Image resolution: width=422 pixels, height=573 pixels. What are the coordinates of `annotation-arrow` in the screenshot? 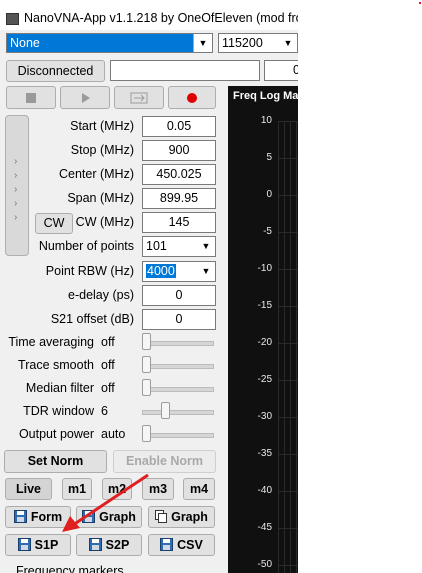 It's located at (105, 502).